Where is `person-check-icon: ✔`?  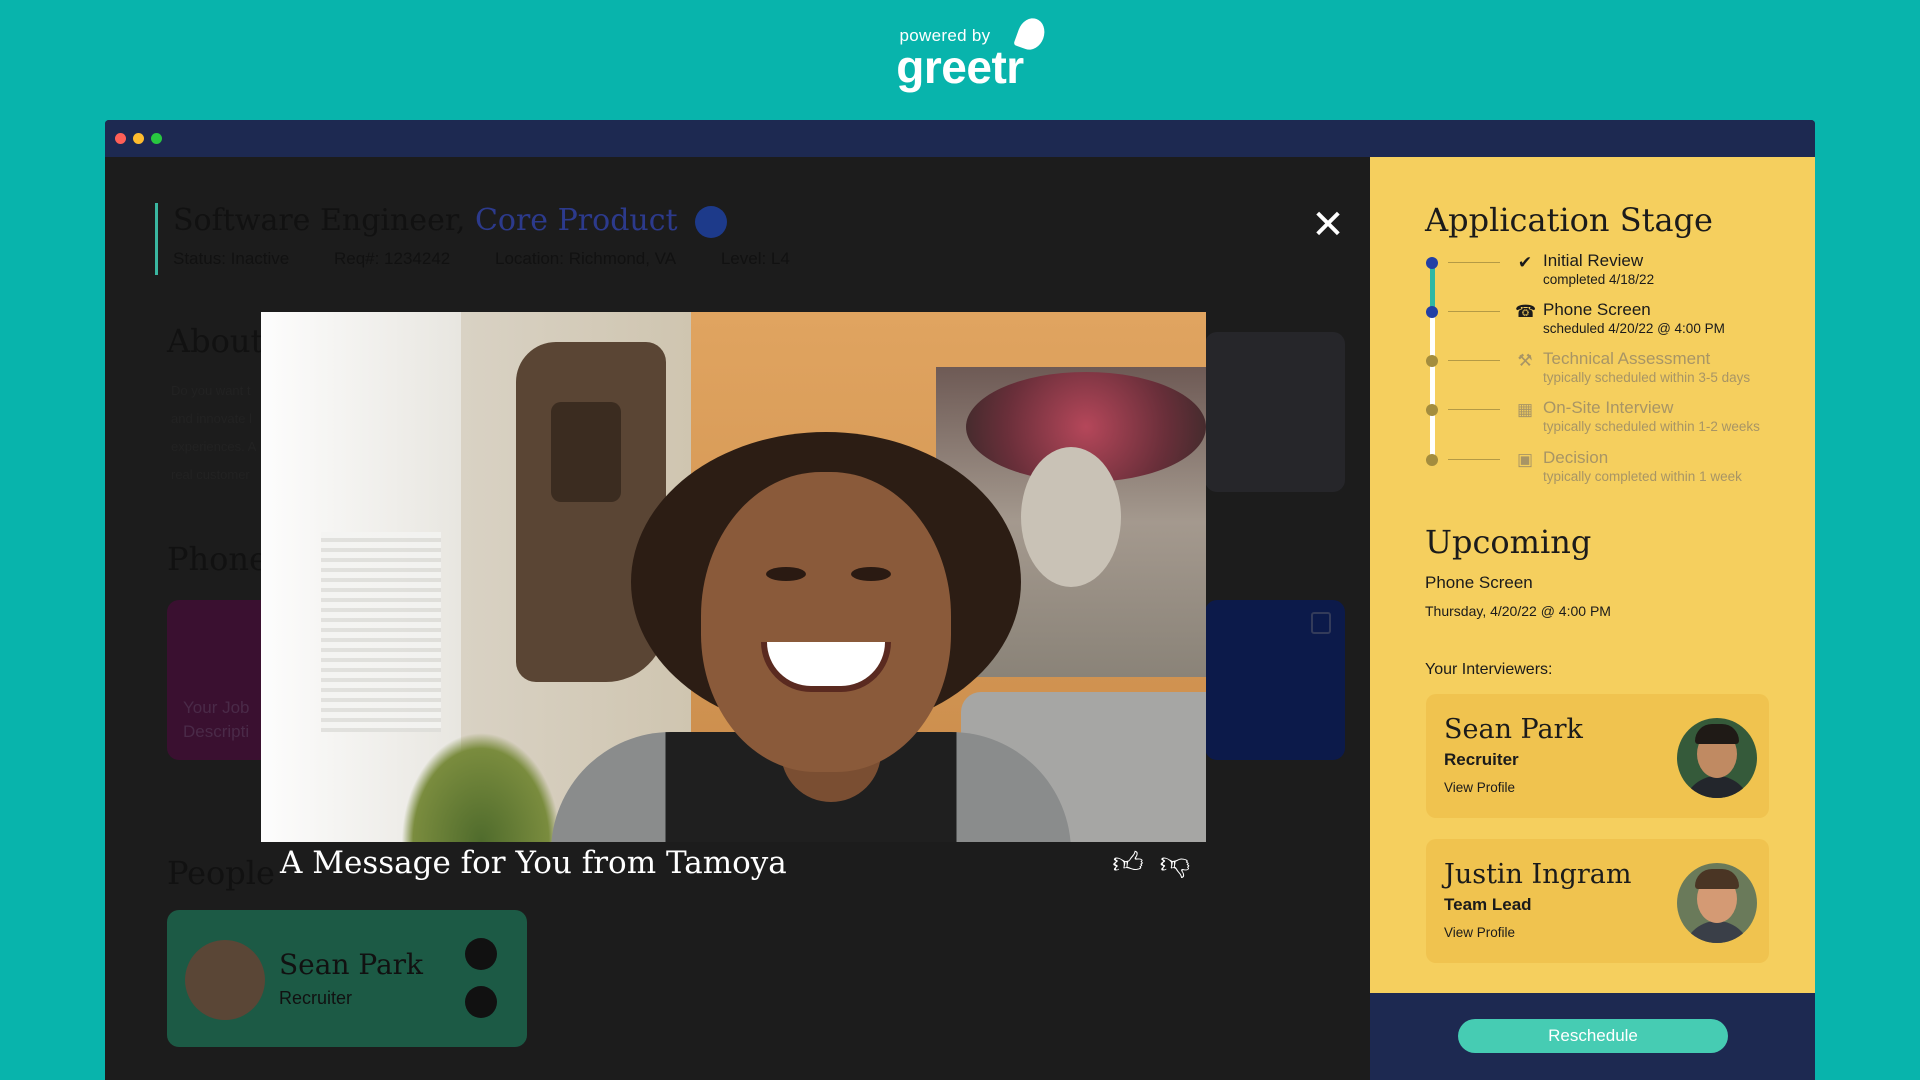
person-check-icon: ✔ is located at coordinates (1525, 262).